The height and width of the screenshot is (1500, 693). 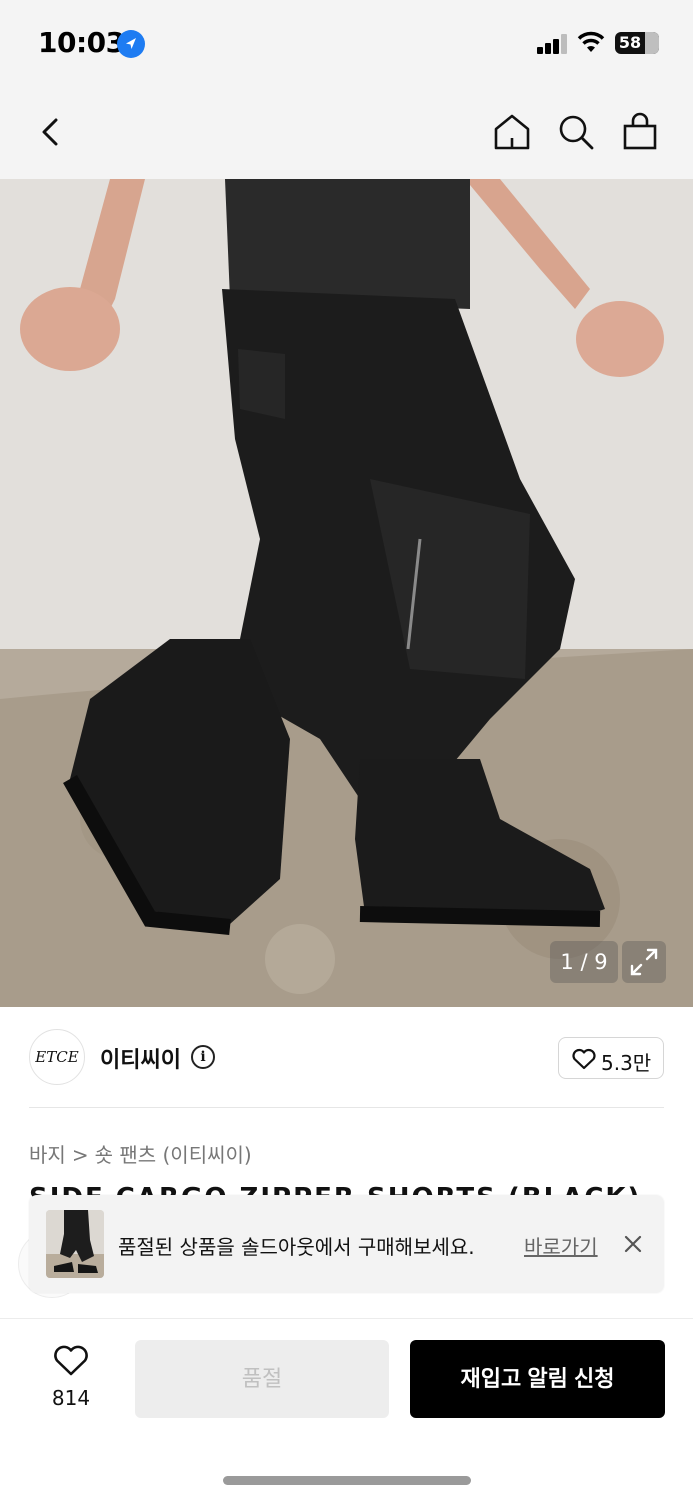 I want to click on chevron-right-icon: >, so click(x=80, y=1155).